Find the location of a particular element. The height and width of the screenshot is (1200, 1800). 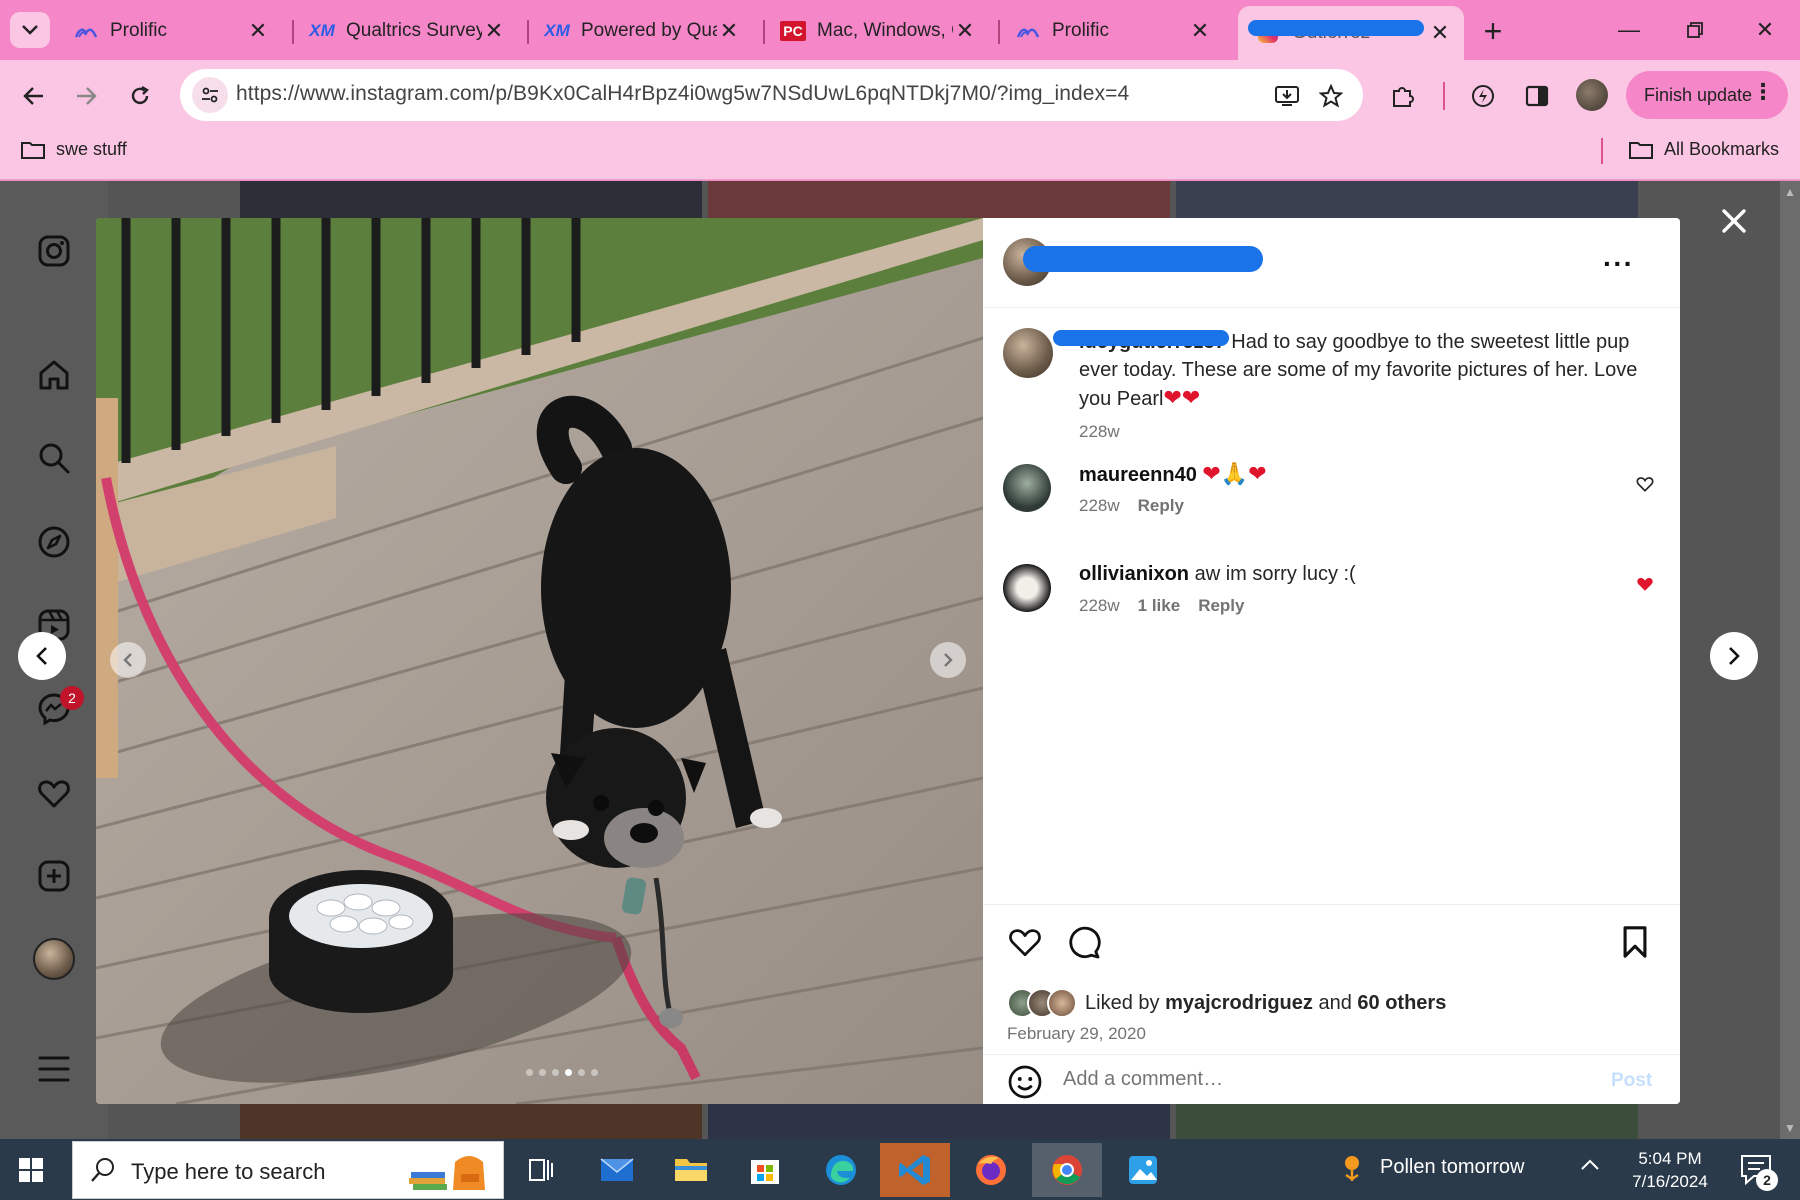

new-tab-button: + is located at coordinates (1493, 31).